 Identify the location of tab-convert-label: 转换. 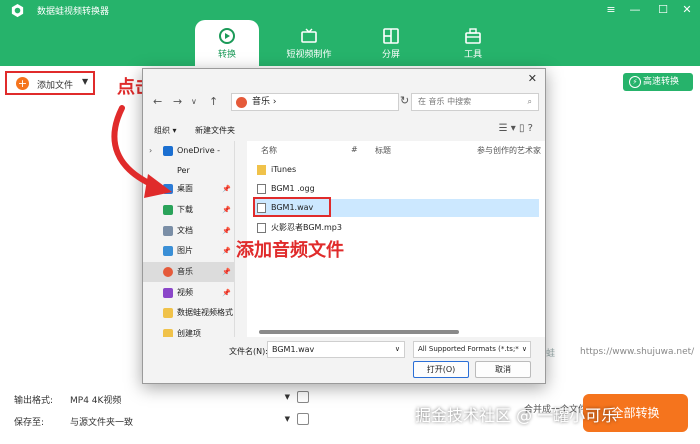
(226, 55).